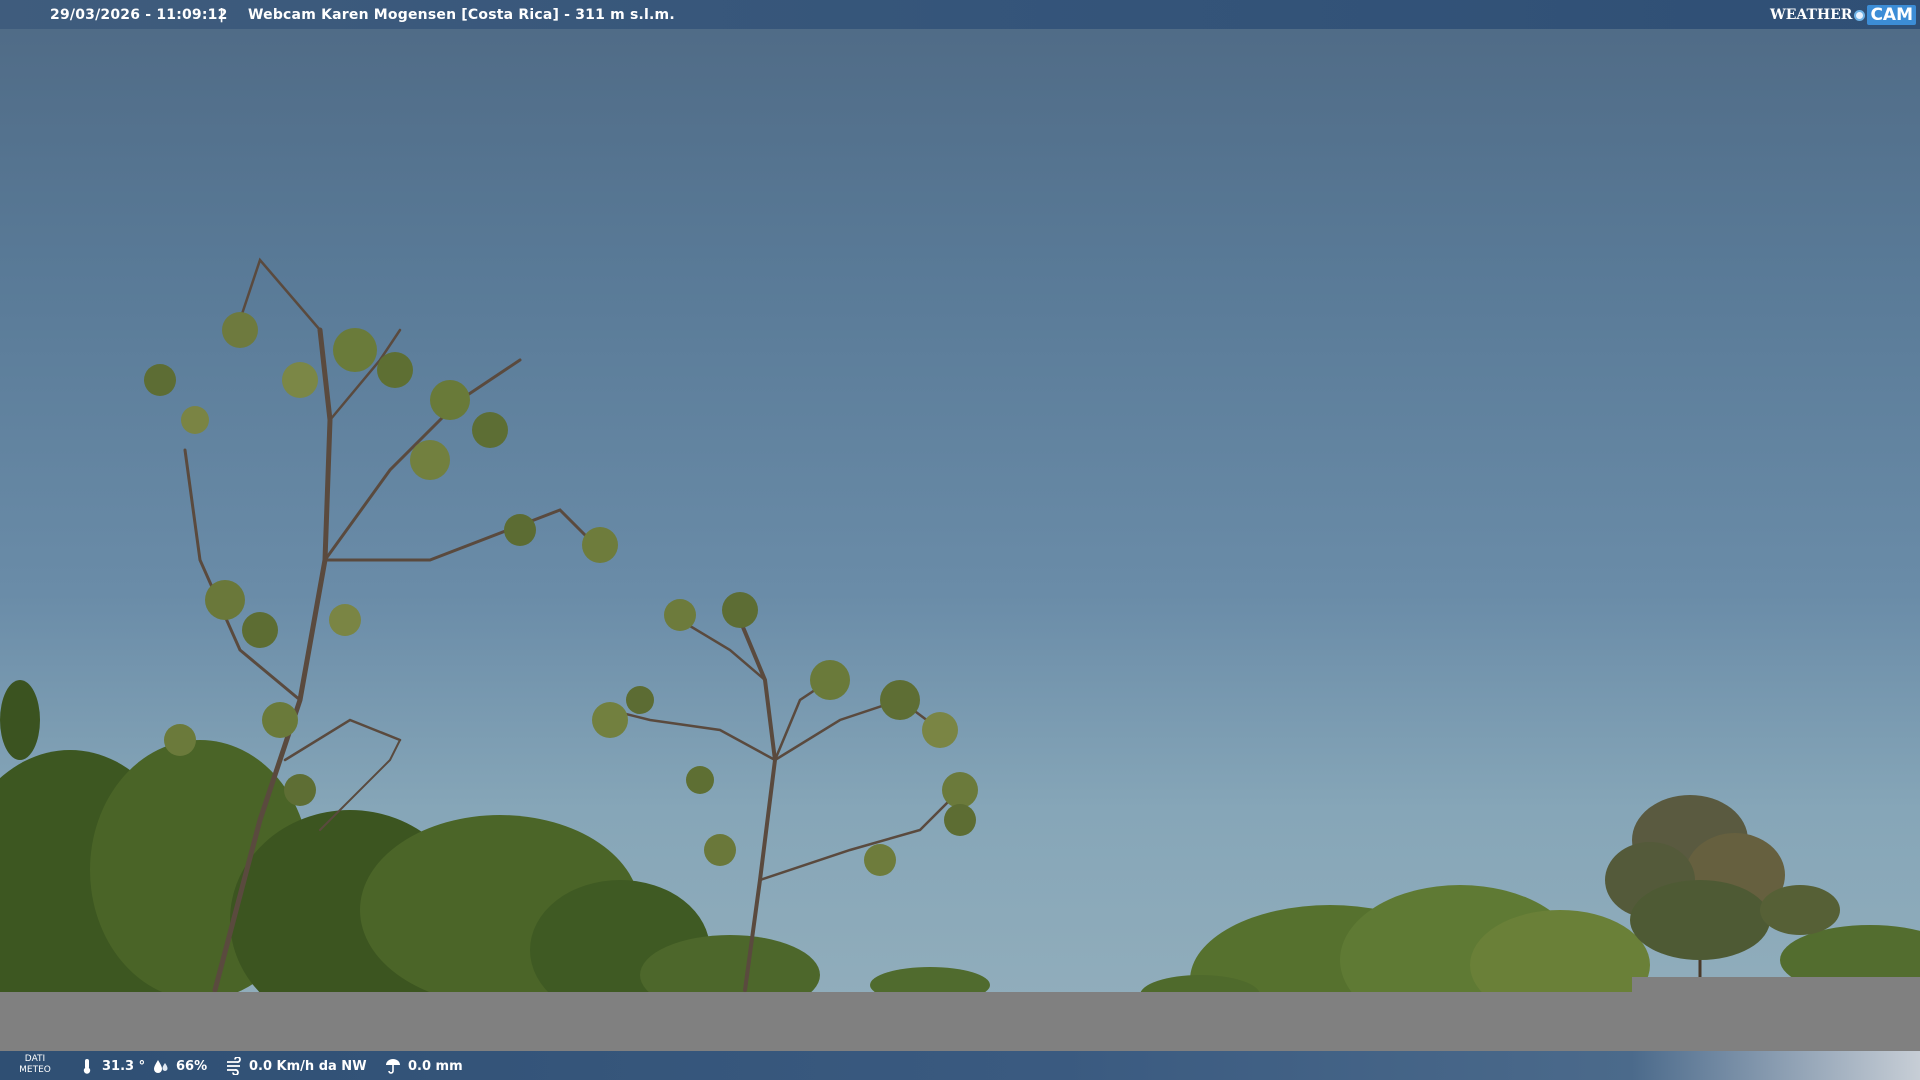 Image resolution: width=1920 pixels, height=1080 pixels. I want to click on dati-label-line2: METEO, so click(35, 1070).